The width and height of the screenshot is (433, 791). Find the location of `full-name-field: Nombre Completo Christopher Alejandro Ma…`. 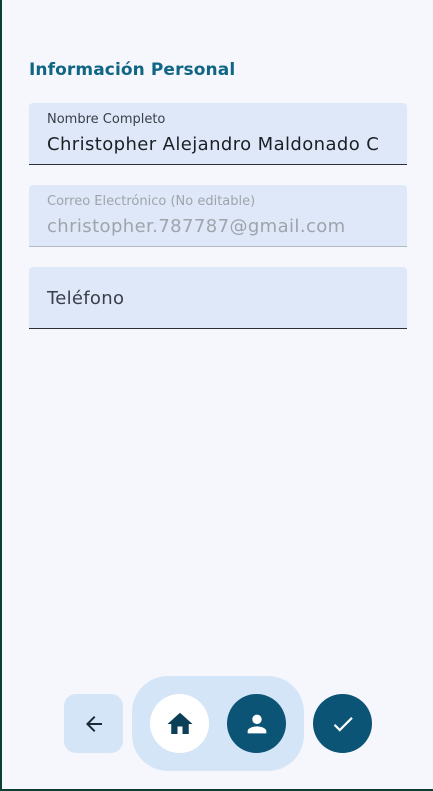

full-name-field: Nombre Completo Christopher Alejandro Ma… is located at coordinates (218, 134).